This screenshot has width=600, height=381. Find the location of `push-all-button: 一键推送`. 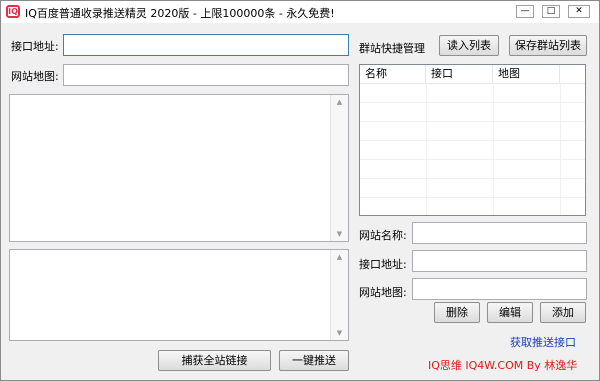

push-all-button: 一键推送 is located at coordinates (314, 360).